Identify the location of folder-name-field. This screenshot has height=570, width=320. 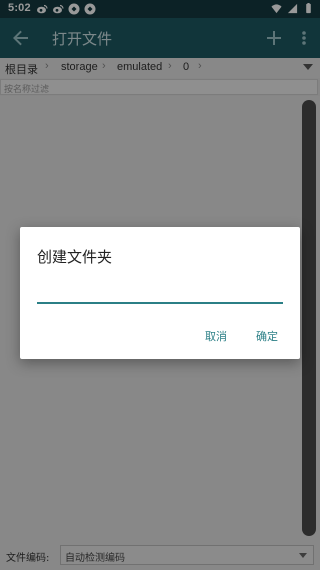
(160, 290).